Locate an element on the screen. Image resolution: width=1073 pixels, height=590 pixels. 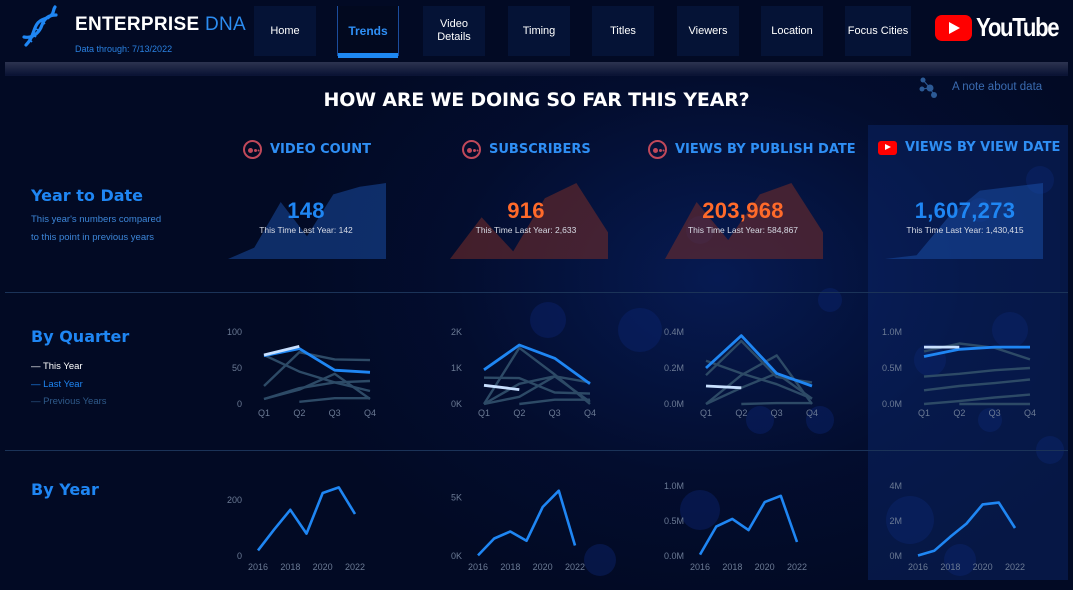
series-line-previous-year-c is located at coordinates (977, 385).